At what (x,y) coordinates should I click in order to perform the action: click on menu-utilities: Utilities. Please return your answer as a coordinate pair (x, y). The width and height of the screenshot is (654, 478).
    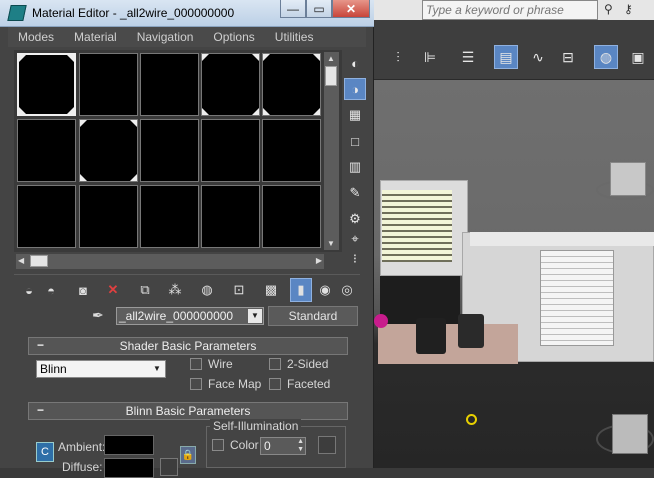
    Looking at the image, I should click on (294, 37).